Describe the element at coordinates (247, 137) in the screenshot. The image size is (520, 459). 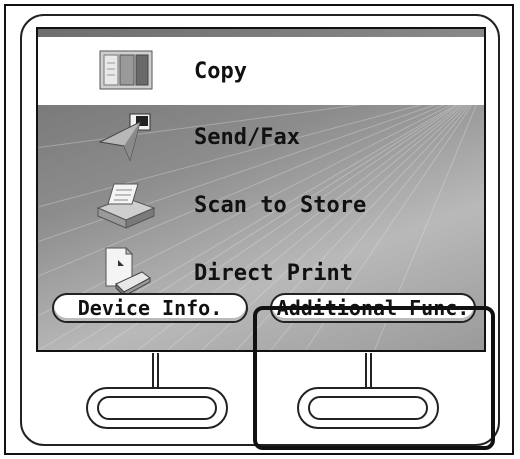
I see `menu-label-send-fax: Send/Fax` at that location.